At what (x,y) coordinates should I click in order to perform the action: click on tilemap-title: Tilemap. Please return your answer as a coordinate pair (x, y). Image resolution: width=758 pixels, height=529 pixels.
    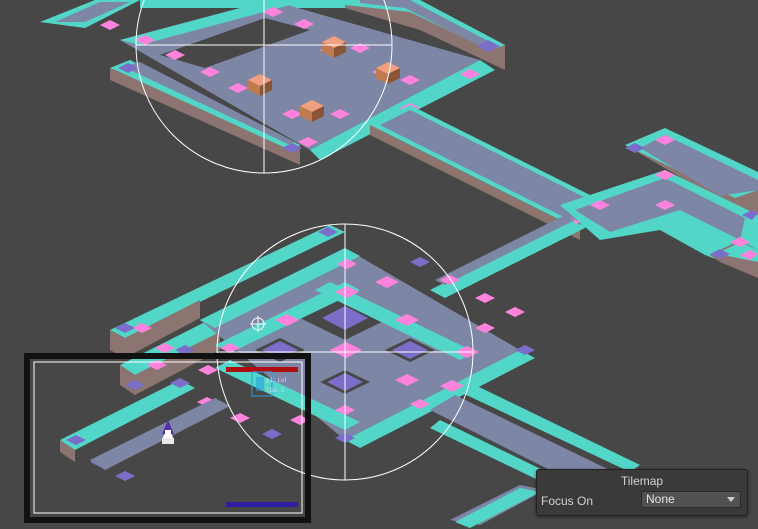
    Looking at the image, I should click on (642, 481).